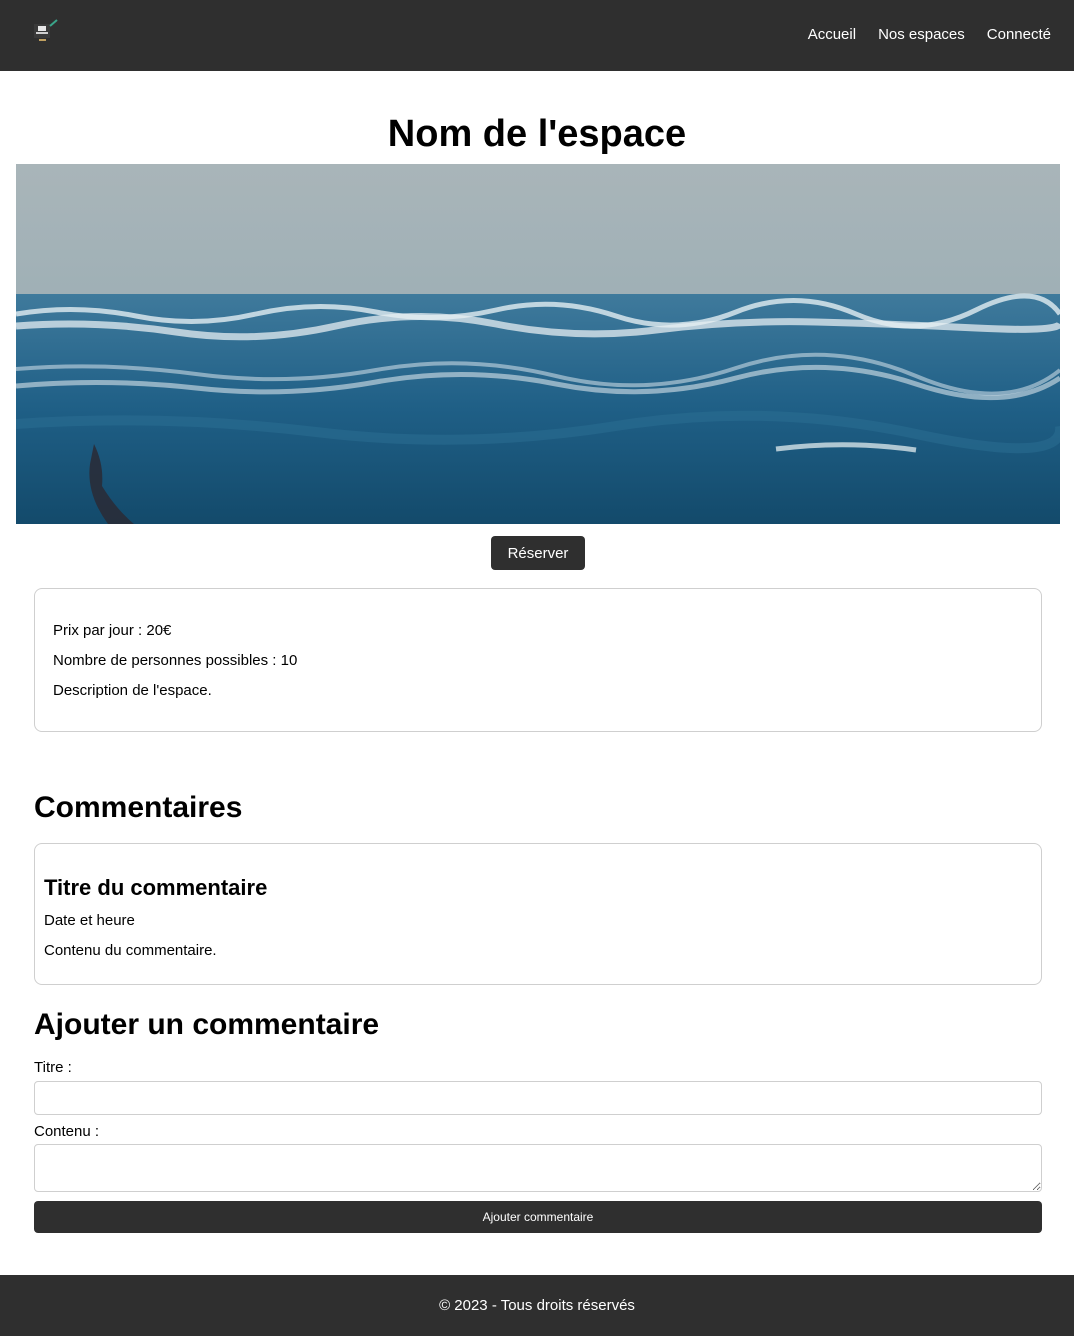 Image resolution: width=1074 pixels, height=1336 pixels. What do you see at coordinates (45, 33) in the screenshot?
I see `app-logo-icon` at bounding box center [45, 33].